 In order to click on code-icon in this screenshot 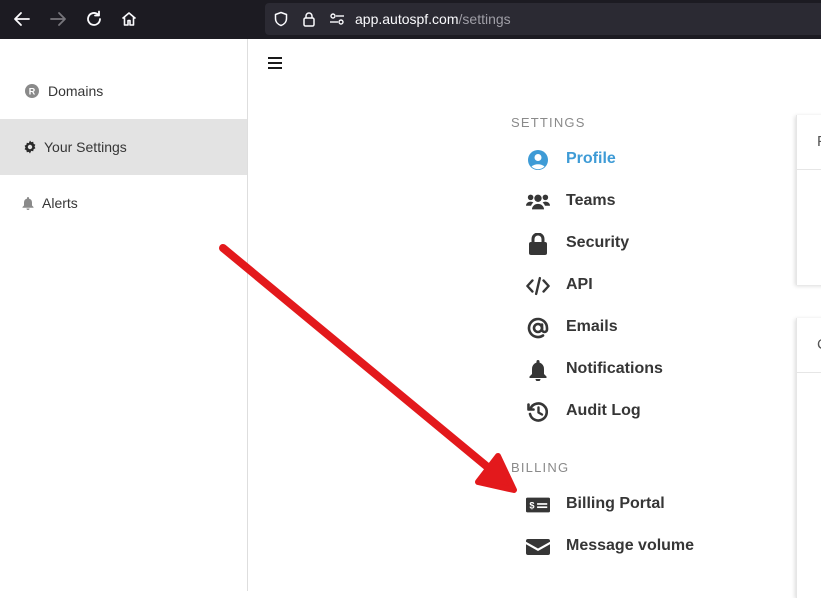, I will do `click(538, 286)`.